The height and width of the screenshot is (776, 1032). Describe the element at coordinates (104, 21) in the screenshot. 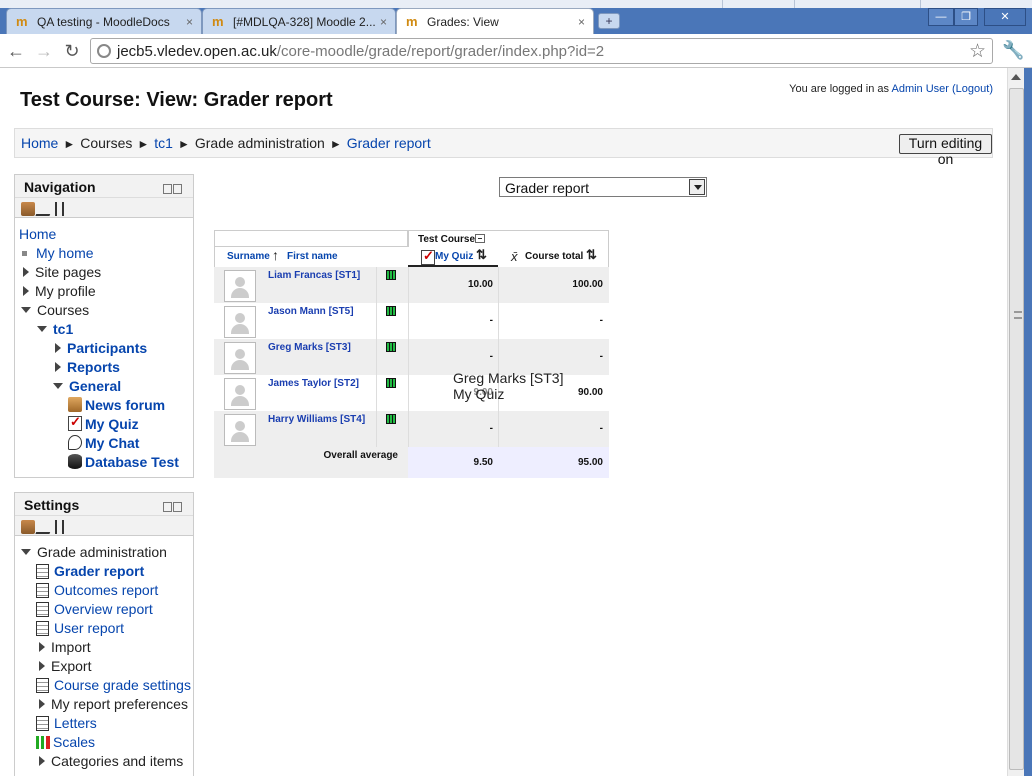

I see `tab-qa-testing: m QA testing - MoodleDocs ×` at that location.